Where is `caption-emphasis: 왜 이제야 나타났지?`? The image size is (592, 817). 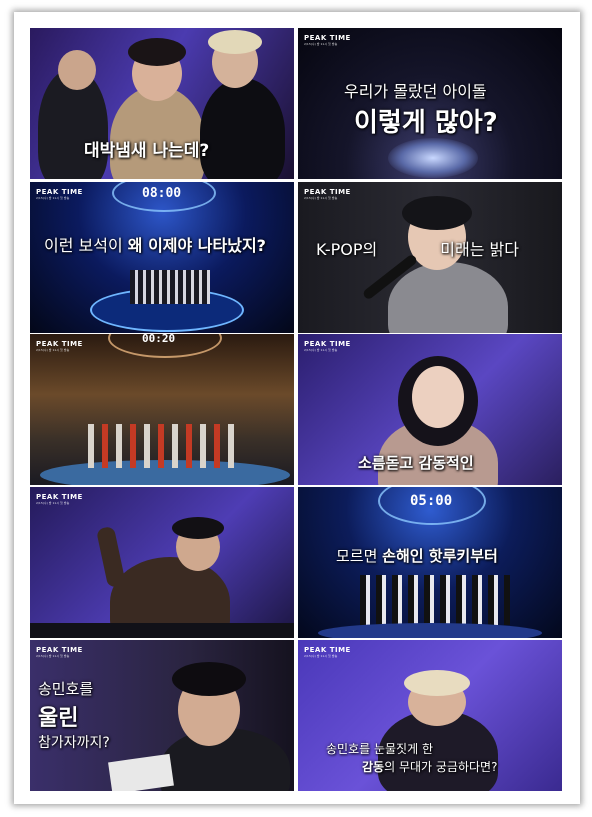
caption-emphasis: 왜 이제야 나타났지? is located at coordinates (196, 245).